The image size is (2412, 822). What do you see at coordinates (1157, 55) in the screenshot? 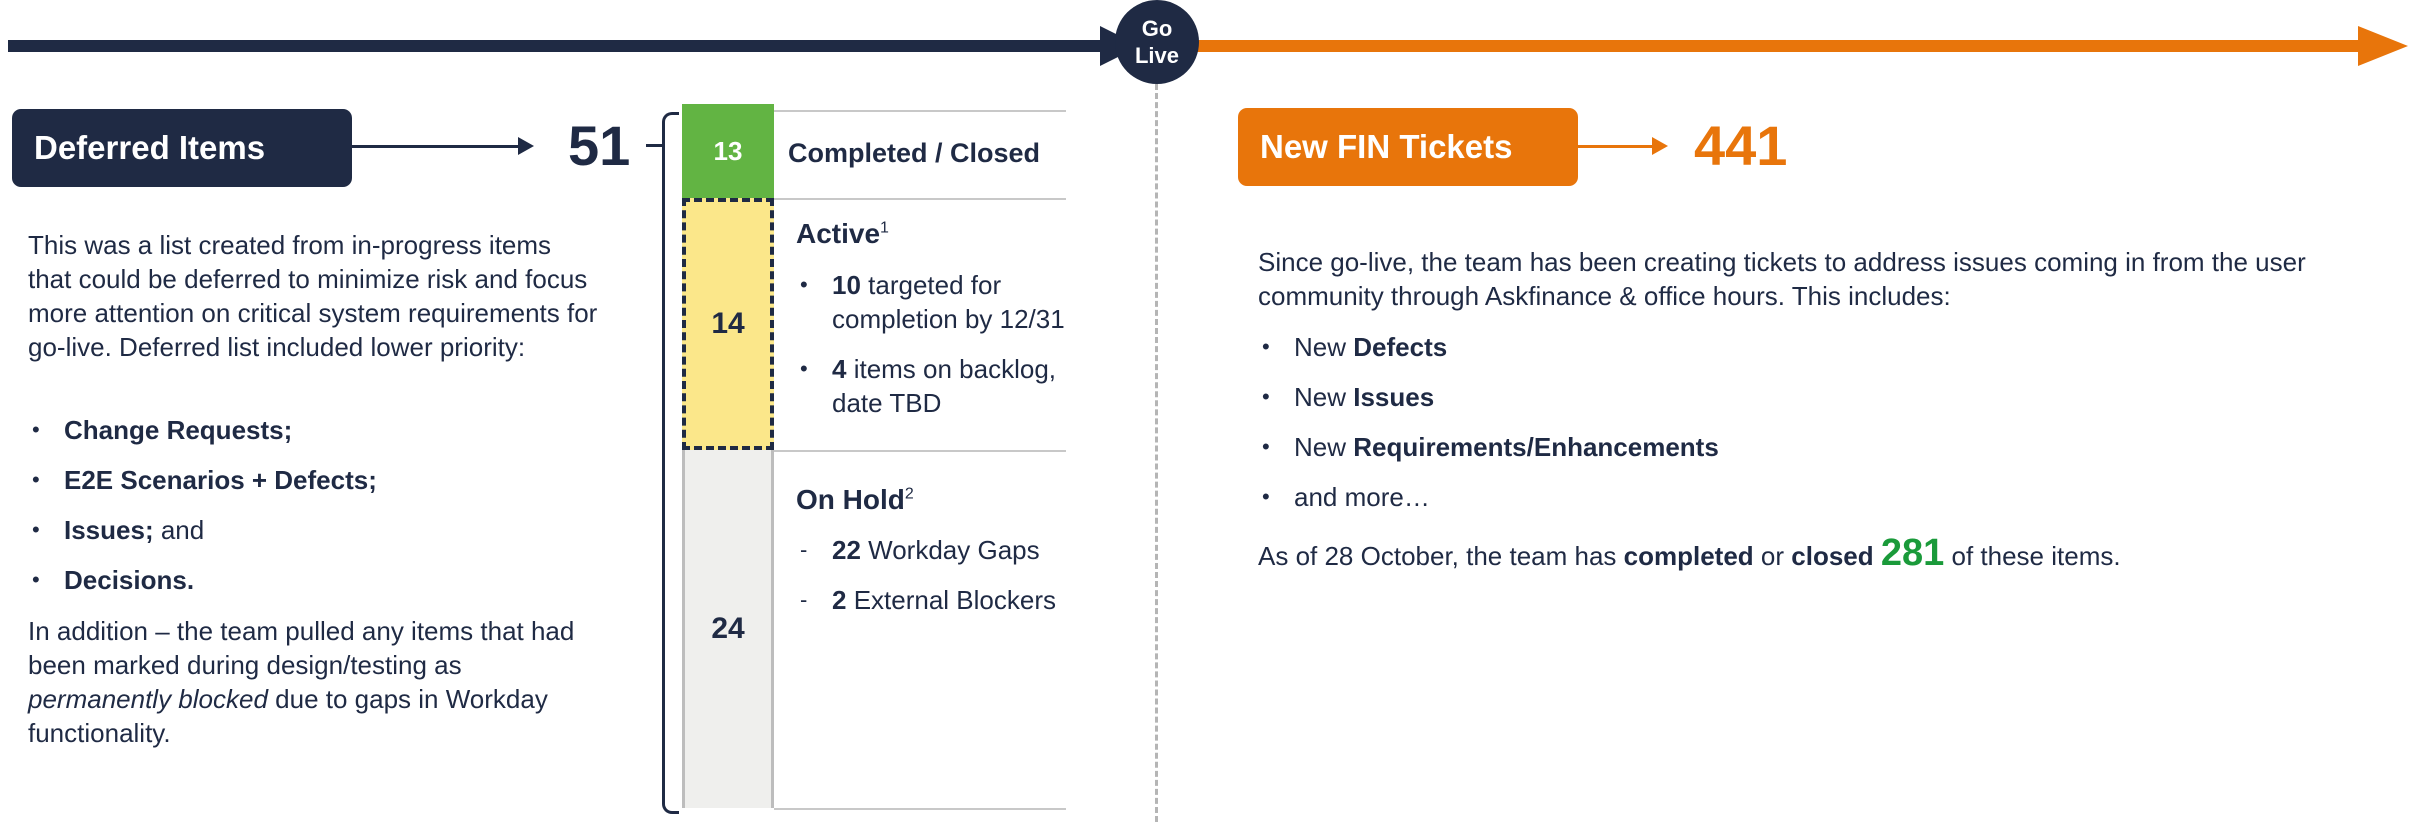
I see `golive-label-line2: Live` at bounding box center [1157, 55].